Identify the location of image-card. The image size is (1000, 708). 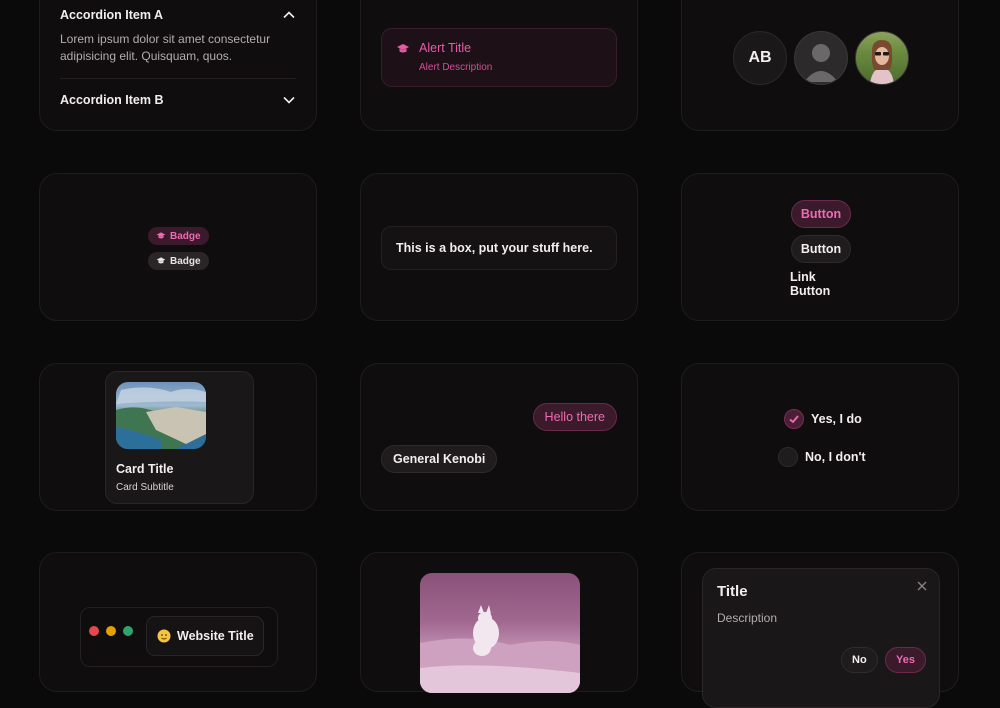
(499, 622).